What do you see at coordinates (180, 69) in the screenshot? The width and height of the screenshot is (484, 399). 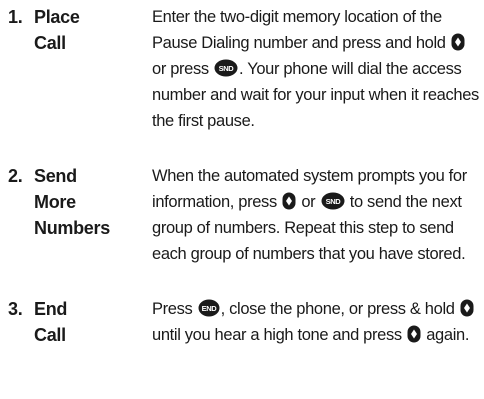 I see `step-text: or press` at bounding box center [180, 69].